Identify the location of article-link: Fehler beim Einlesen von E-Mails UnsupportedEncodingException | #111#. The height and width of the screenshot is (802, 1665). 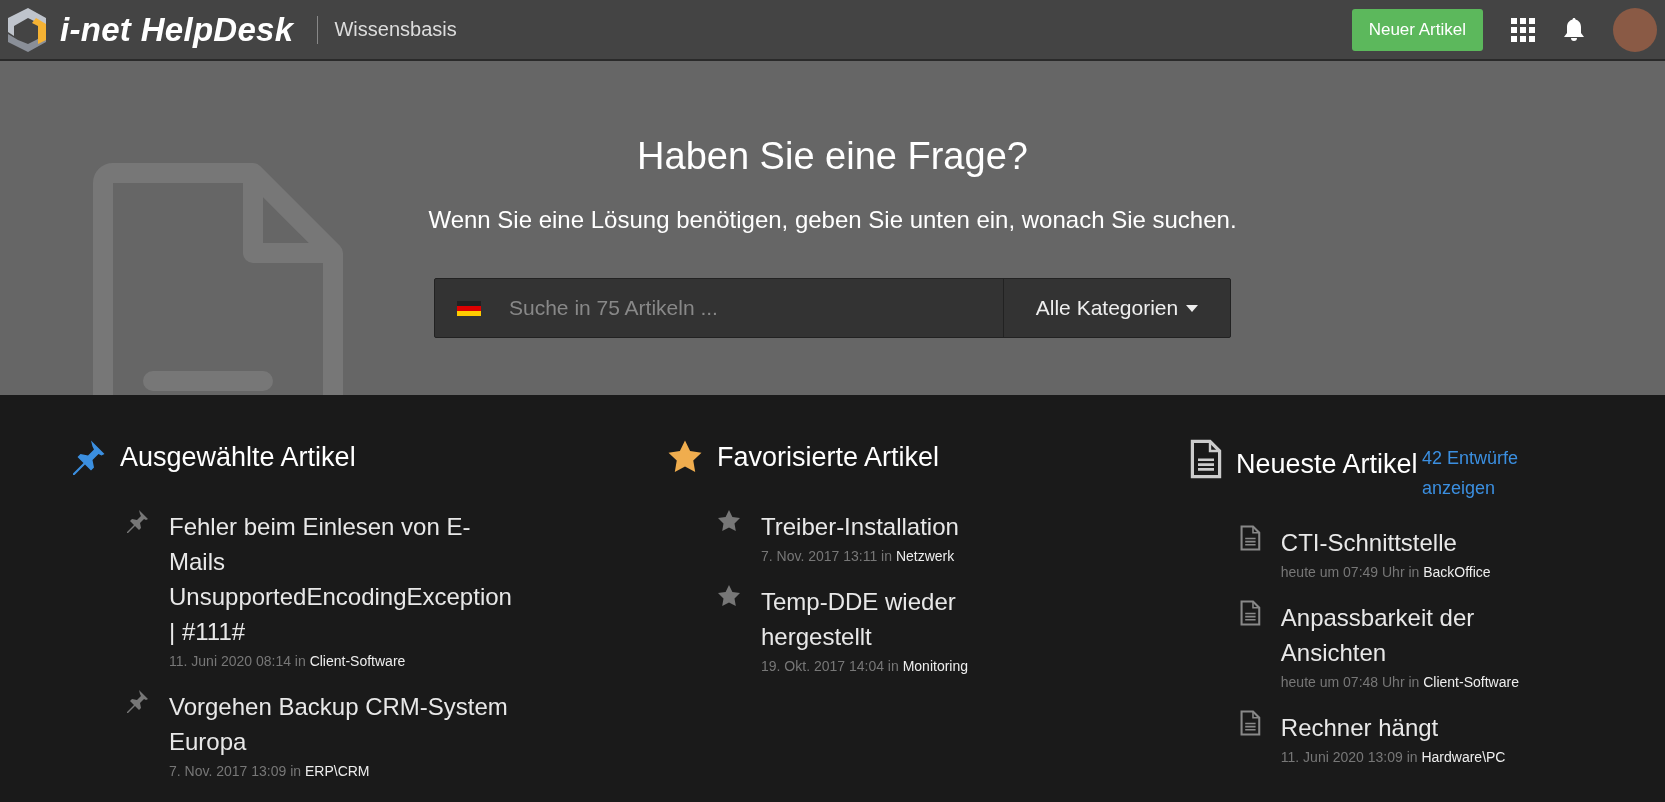
(341, 579).